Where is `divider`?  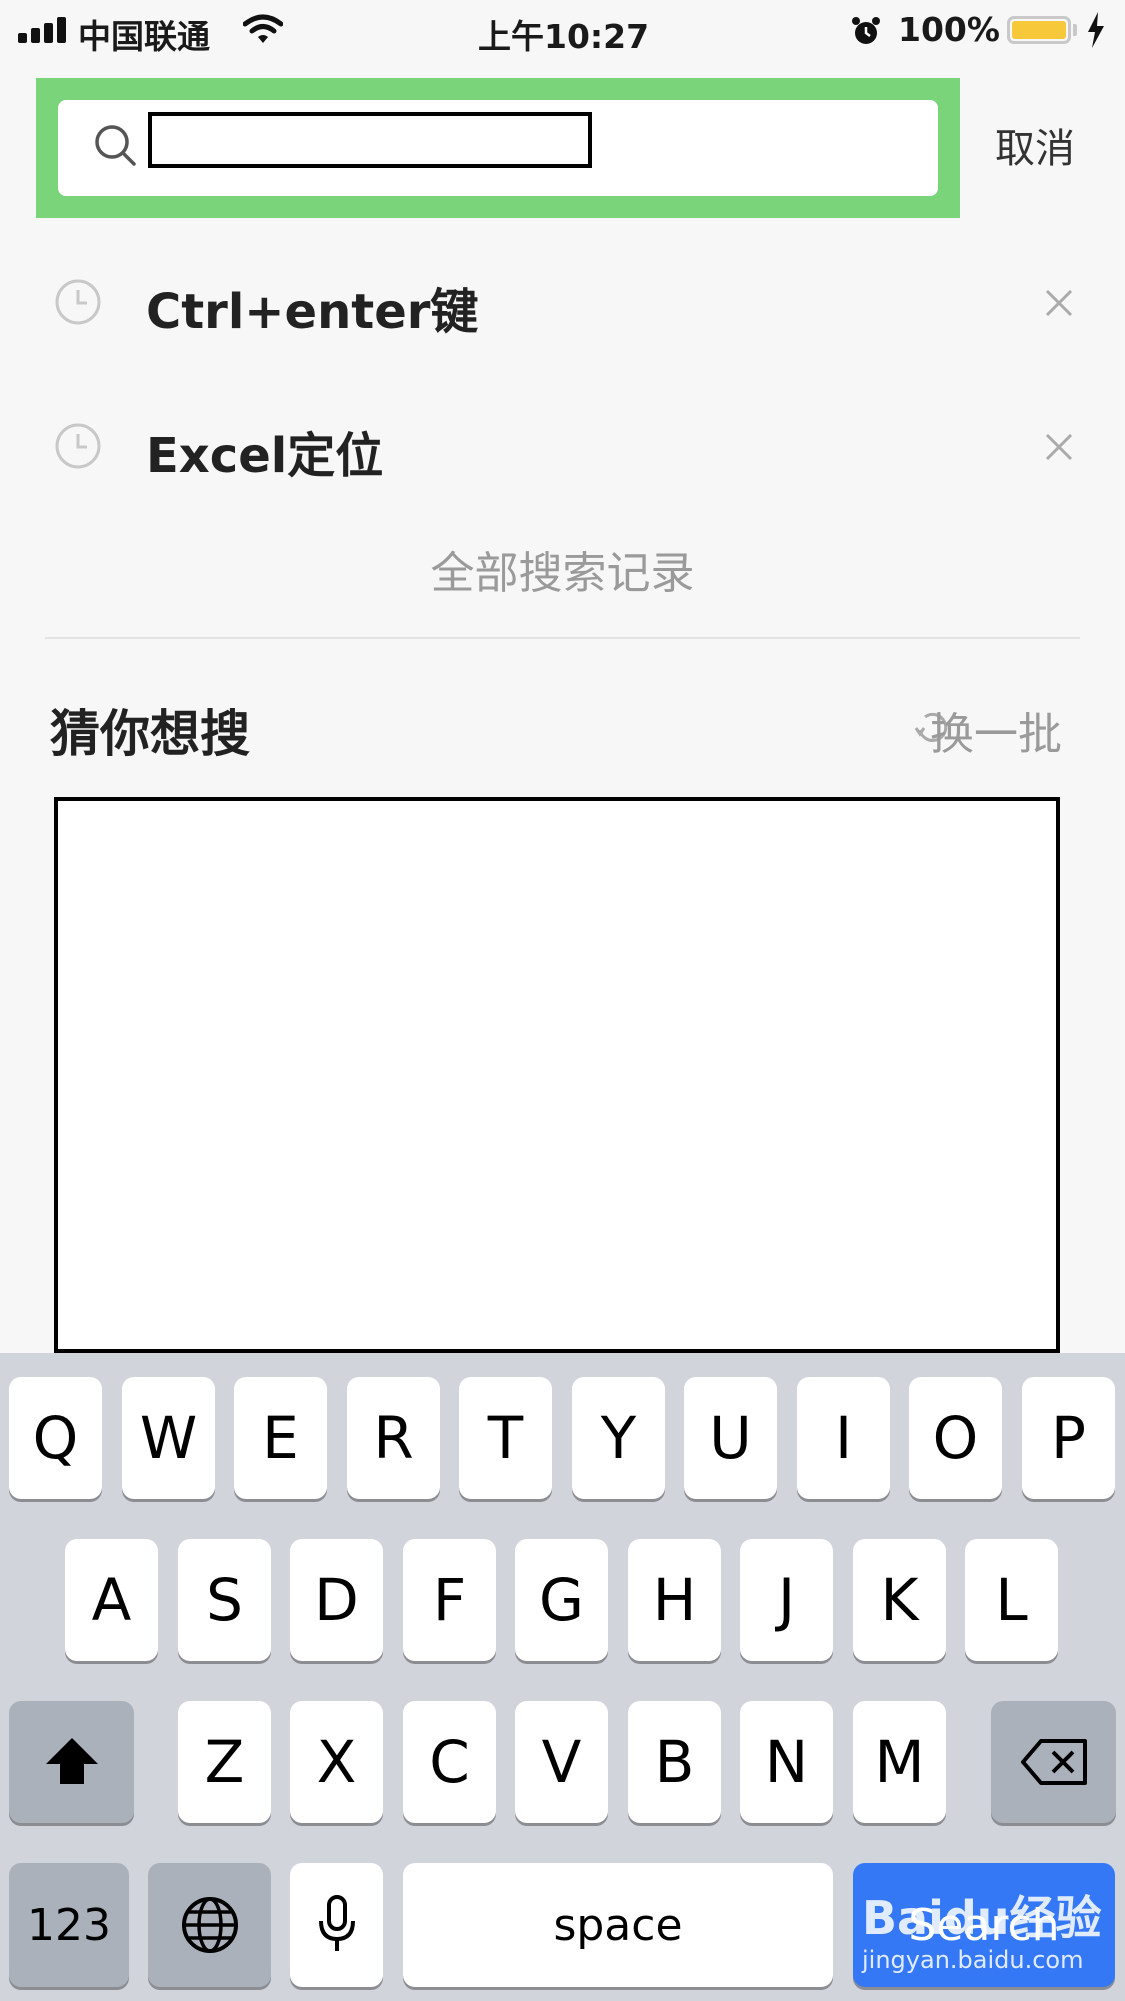
divider is located at coordinates (562, 638).